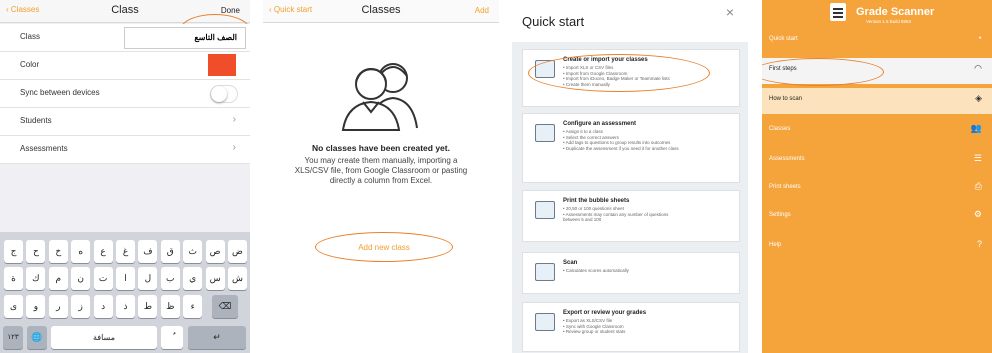 The width and height of the screenshot is (992, 353). Describe the element at coordinates (185, 38) in the screenshot. I see `class-name-field: الصف التاسع` at that location.